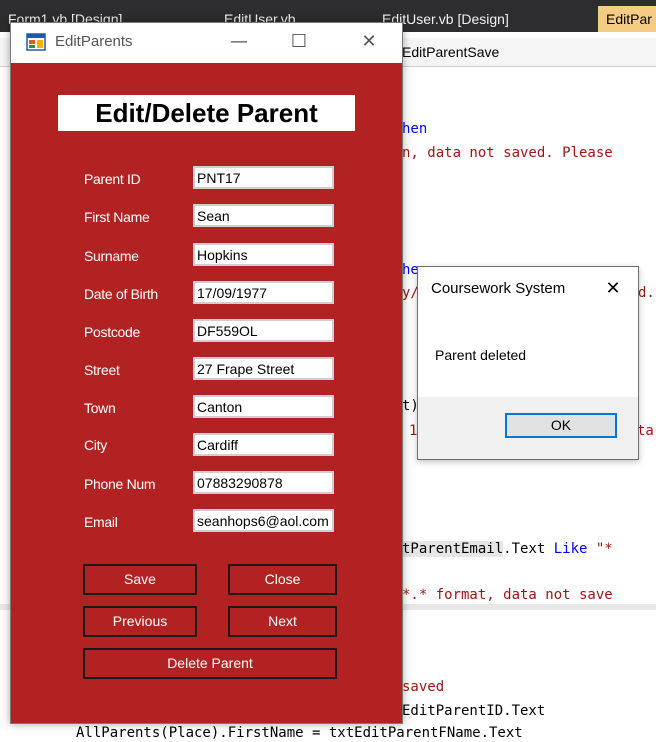 Image resolution: width=656 pixels, height=742 pixels. What do you see at coordinates (94, 41) in the screenshot?
I see `form-title: EditParents` at bounding box center [94, 41].